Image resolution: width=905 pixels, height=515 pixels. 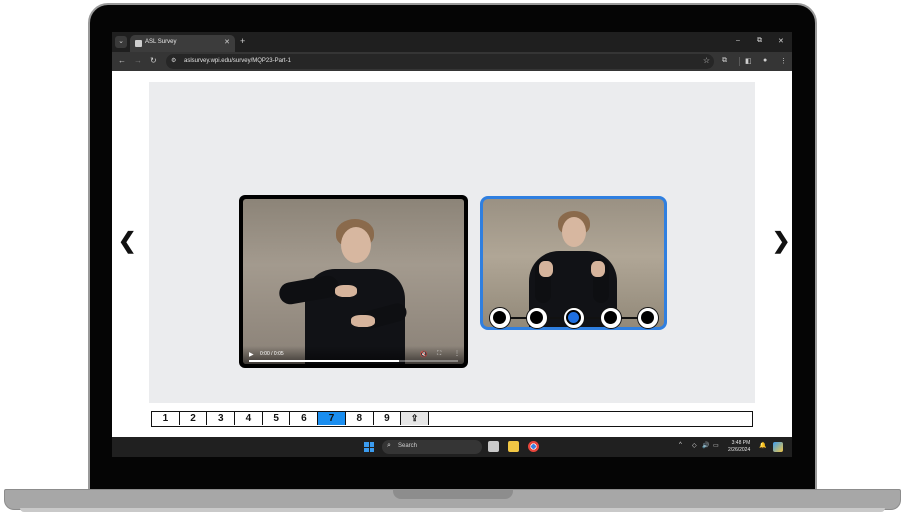 I want to click on file-explorer-icon, so click(x=513, y=446).